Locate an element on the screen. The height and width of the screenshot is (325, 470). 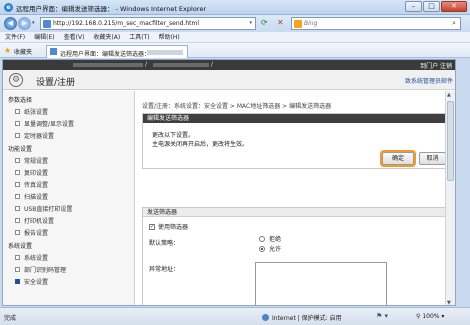
device-header-bar: / / 到门户 注销 is located at coordinates (229, 65).